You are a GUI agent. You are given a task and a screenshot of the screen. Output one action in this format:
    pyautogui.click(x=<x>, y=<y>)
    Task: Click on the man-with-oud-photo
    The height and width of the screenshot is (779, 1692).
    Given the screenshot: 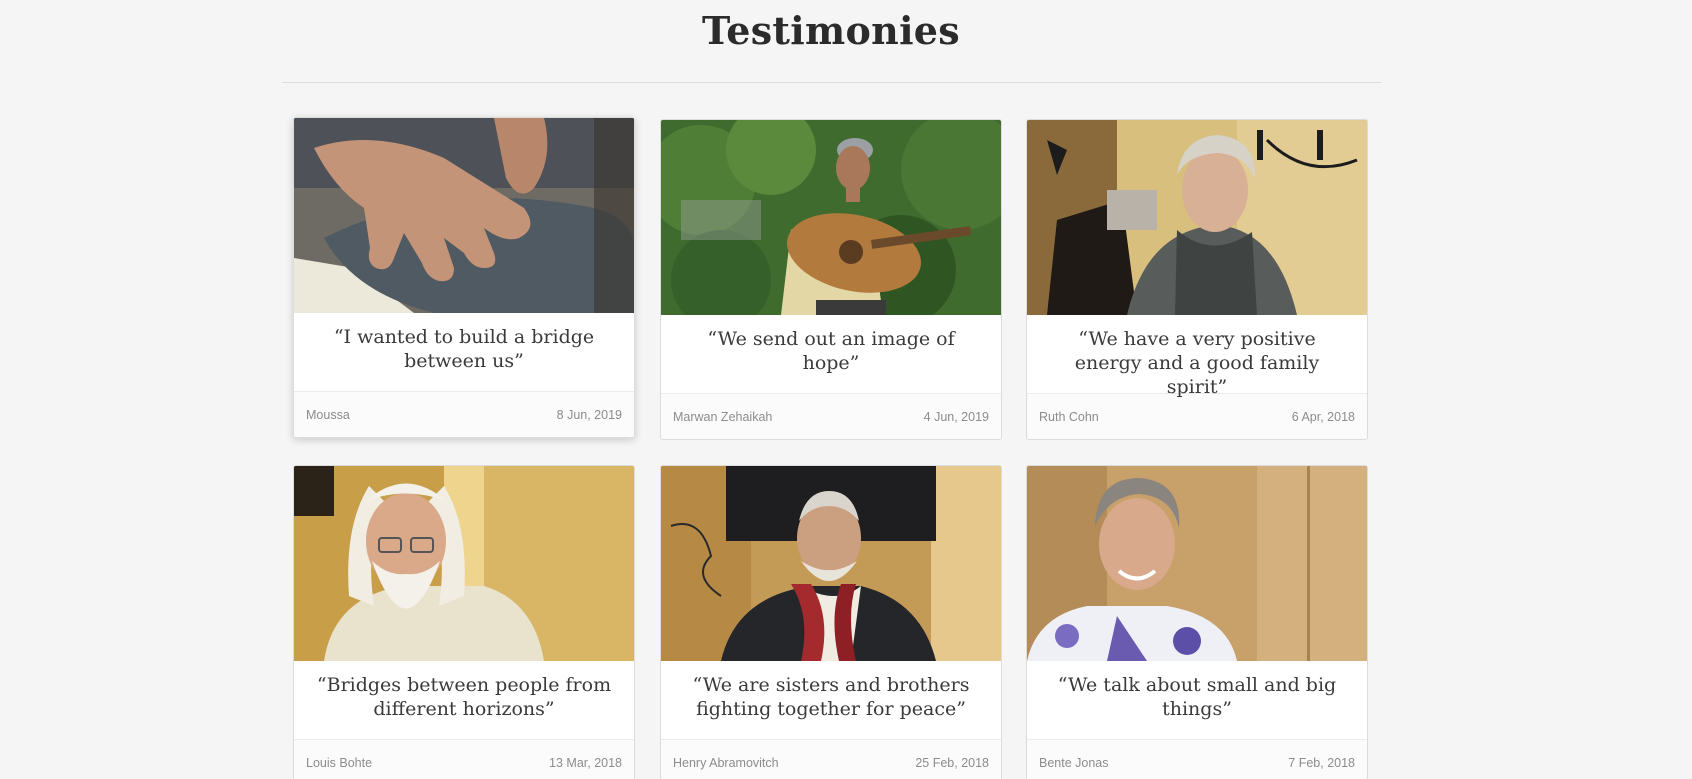 What is the action you would take?
    pyautogui.click(x=831, y=217)
    